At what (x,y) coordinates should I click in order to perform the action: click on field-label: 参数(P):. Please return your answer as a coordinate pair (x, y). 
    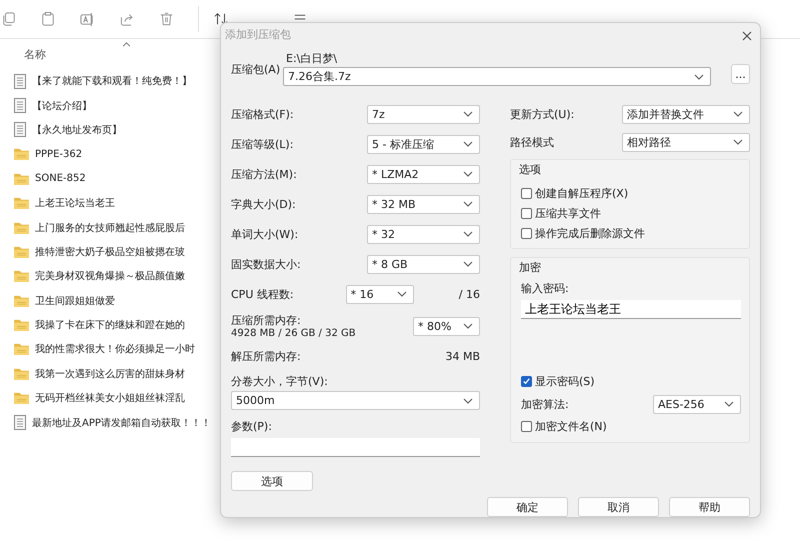
    Looking at the image, I should click on (252, 427).